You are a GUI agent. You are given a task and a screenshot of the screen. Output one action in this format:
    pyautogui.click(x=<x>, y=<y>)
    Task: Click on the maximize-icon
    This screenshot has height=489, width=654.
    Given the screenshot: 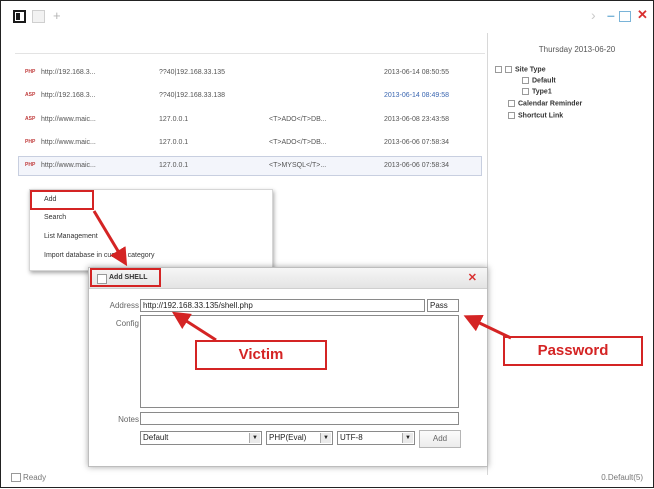 What is the action you would take?
    pyautogui.click(x=625, y=16)
    